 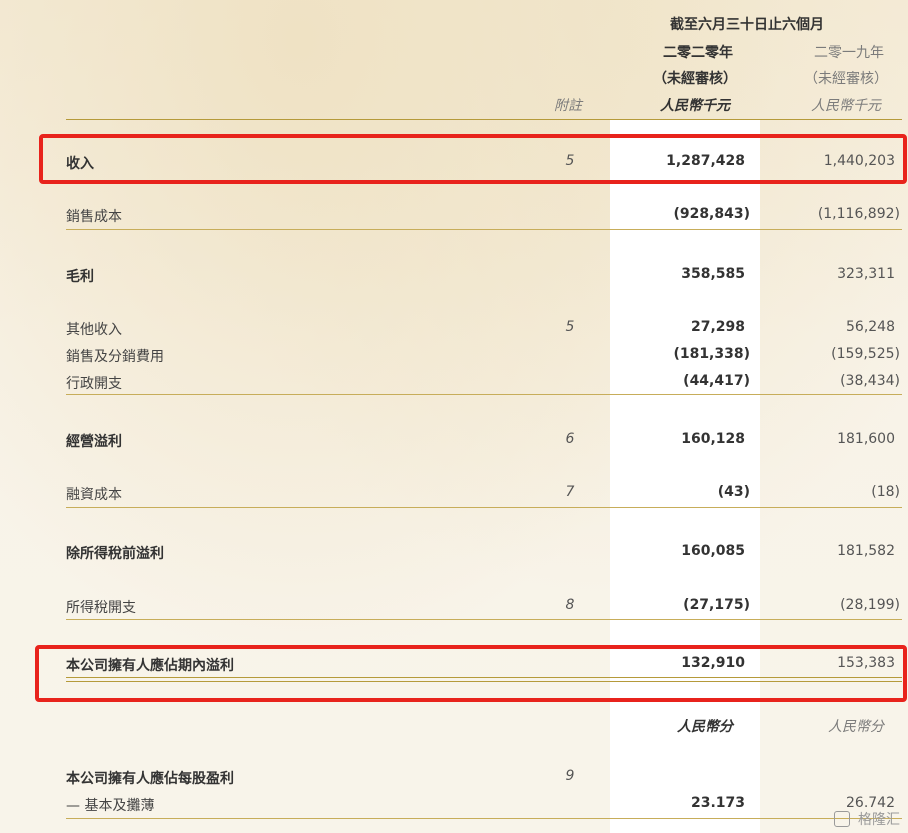 What do you see at coordinates (849, 53) in the screenshot?
I see `prior-year: 二零一九年` at bounding box center [849, 53].